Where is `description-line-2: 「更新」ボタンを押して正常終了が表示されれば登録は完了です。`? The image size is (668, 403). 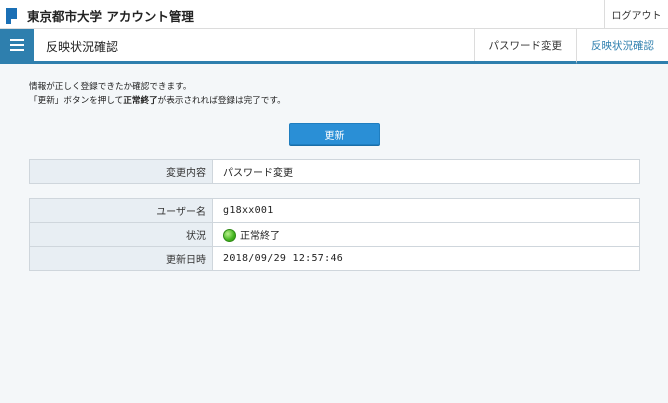 description-line-2: 「更新」ボタンを押して正常終了が表示されれば登録は完了です。 is located at coordinates (157, 101).